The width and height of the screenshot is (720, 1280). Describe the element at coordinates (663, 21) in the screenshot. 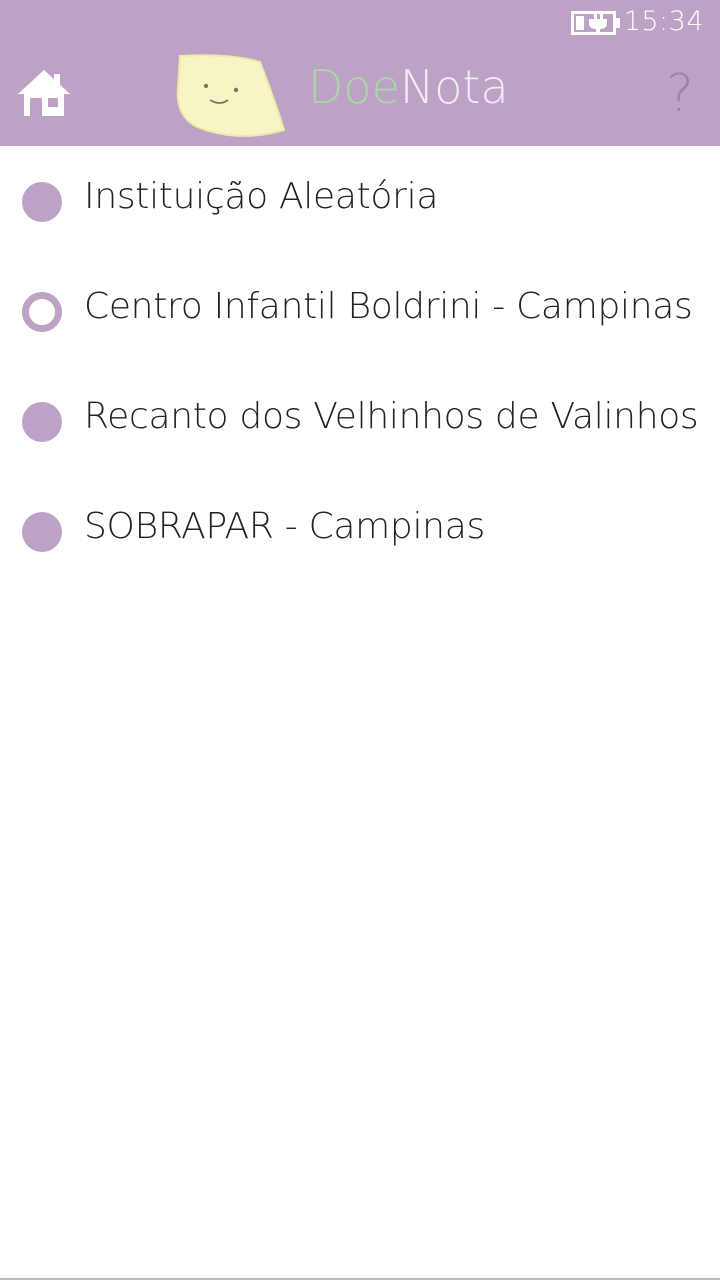

I see `status-time: 15:34` at that location.